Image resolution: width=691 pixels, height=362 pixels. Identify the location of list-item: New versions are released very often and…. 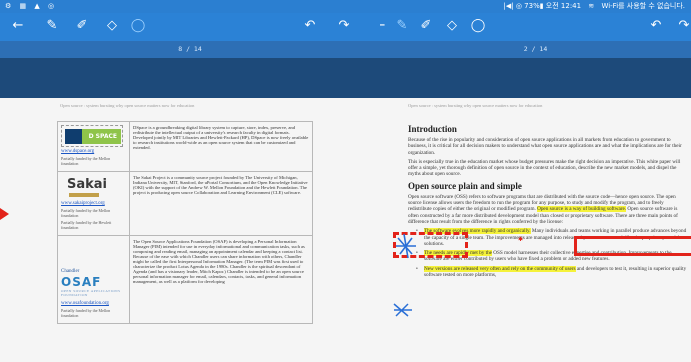
(552, 272).